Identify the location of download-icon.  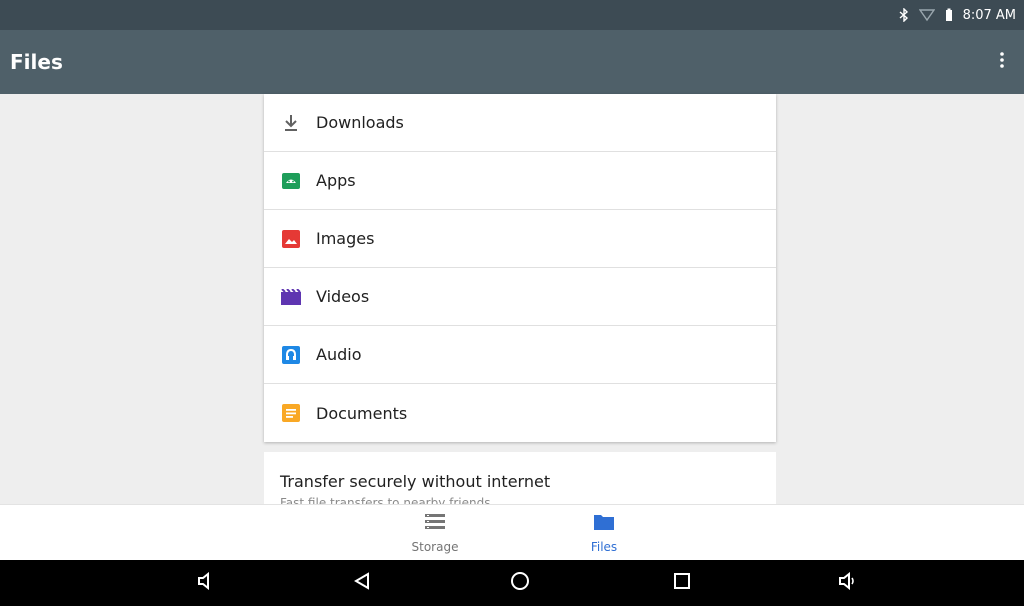
(291, 123).